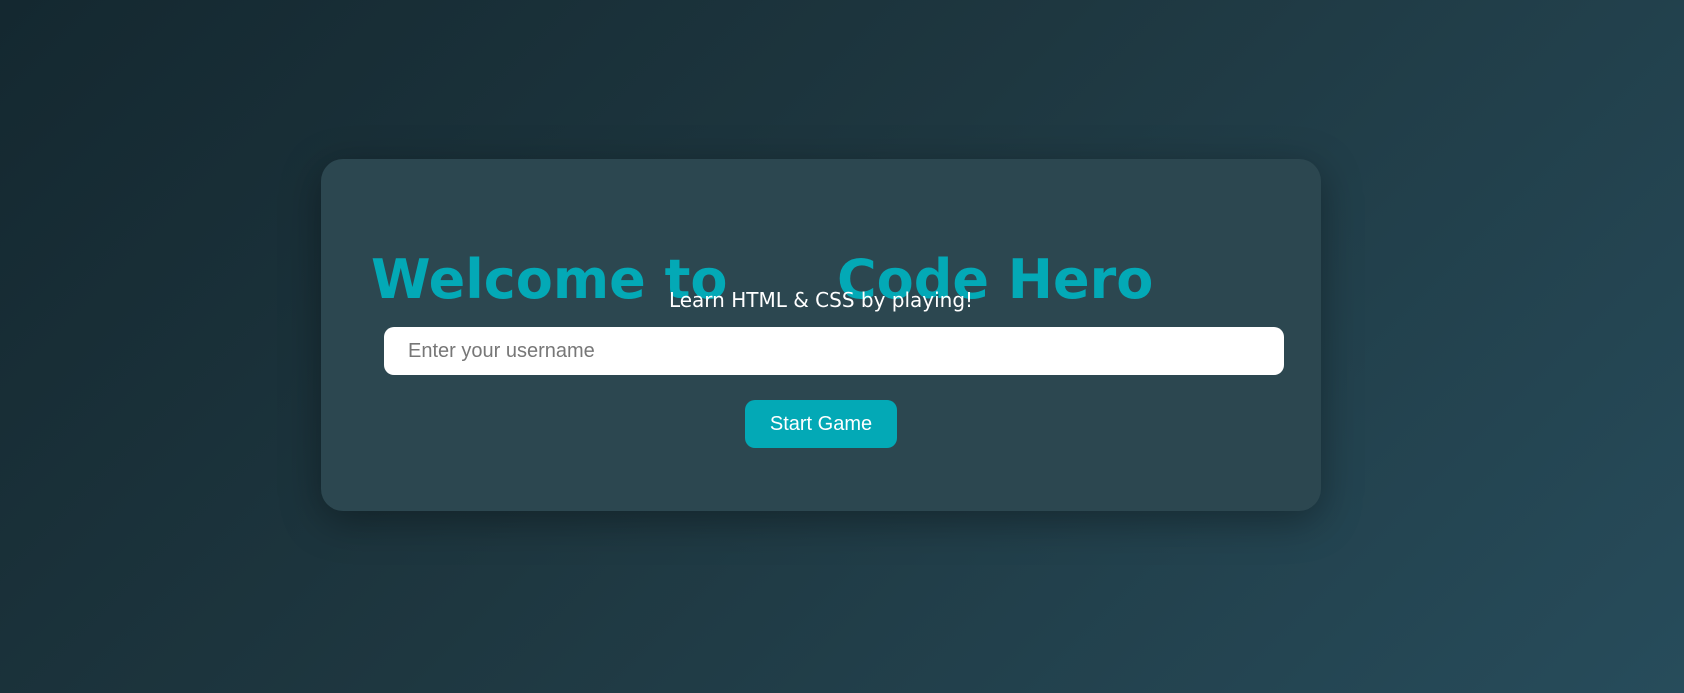 This screenshot has width=1684, height=693. Describe the element at coordinates (821, 300) in the screenshot. I see `subtitle: Learn HTML & CSS by playing!` at that location.